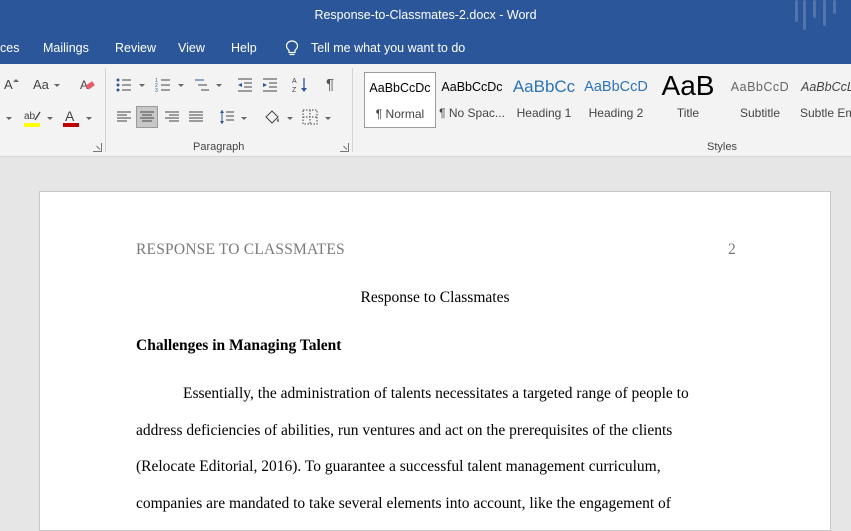  I want to click on font-color-dropdown-icon, so click(89, 118).